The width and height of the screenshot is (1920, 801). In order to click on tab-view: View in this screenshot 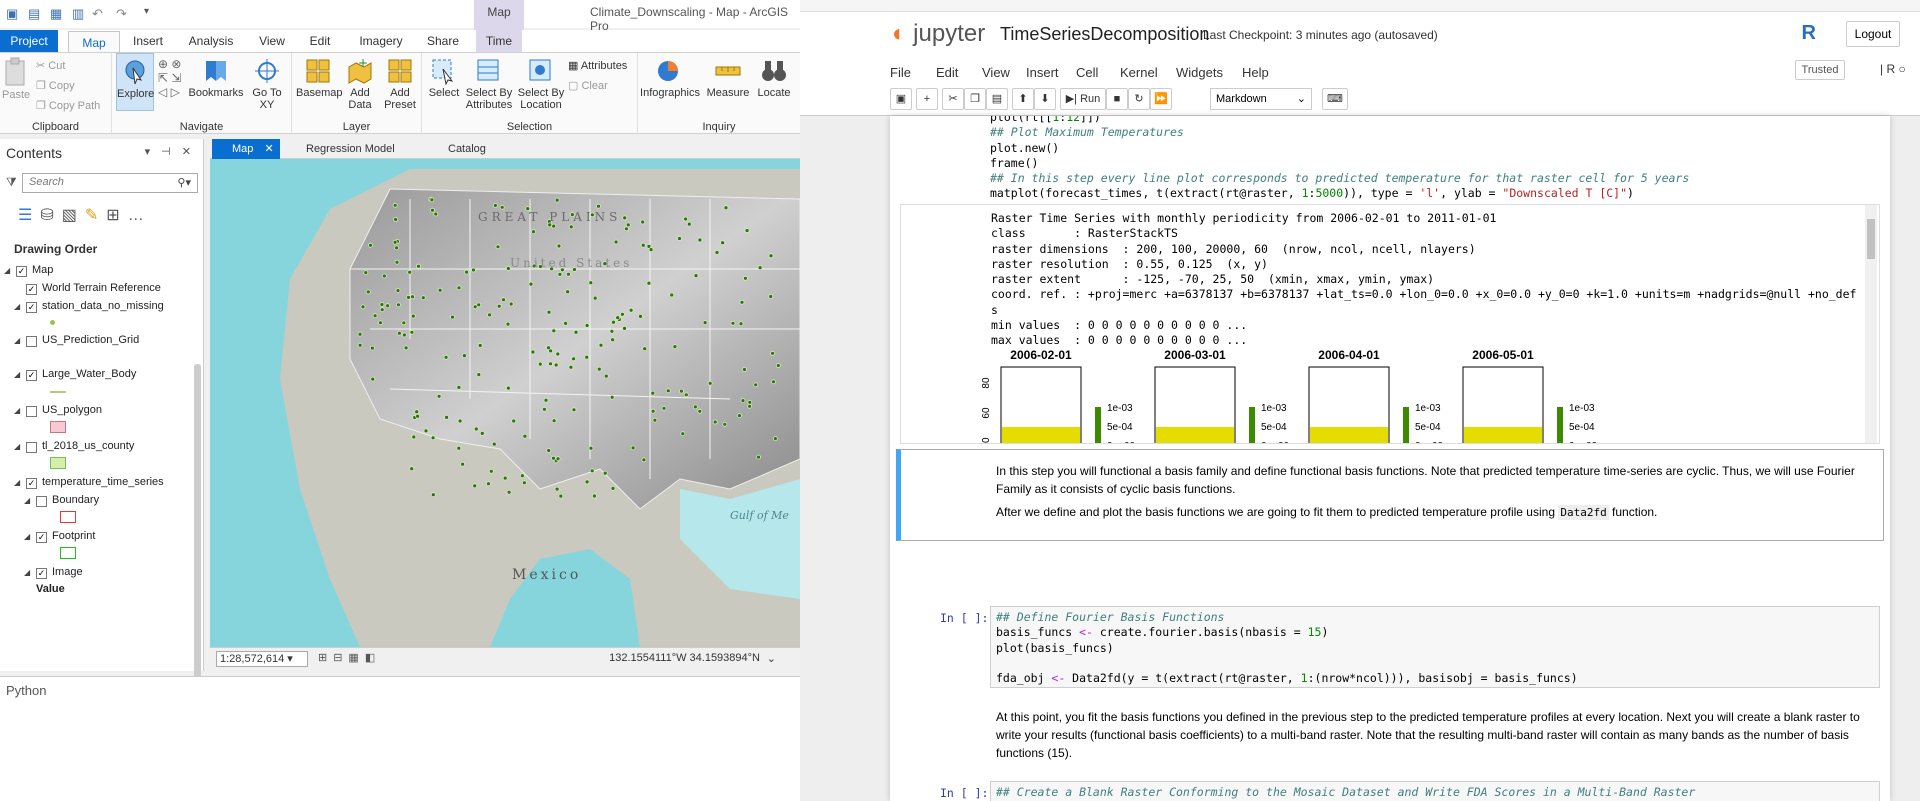, I will do `click(272, 41)`.